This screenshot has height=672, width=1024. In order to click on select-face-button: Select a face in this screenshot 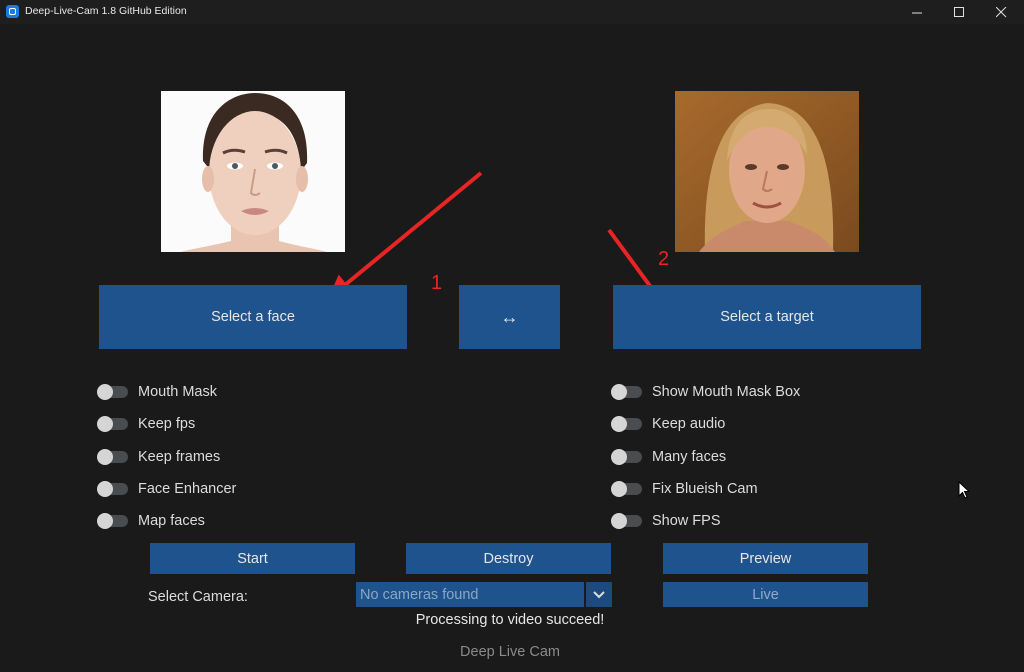, I will do `click(253, 317)`.